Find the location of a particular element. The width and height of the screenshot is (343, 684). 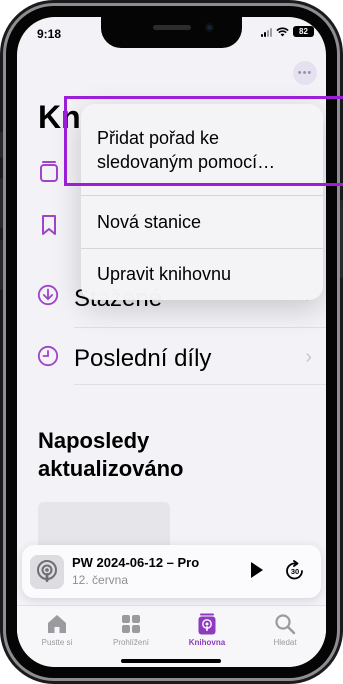

highlight-box is located at coordinates (203, 141).